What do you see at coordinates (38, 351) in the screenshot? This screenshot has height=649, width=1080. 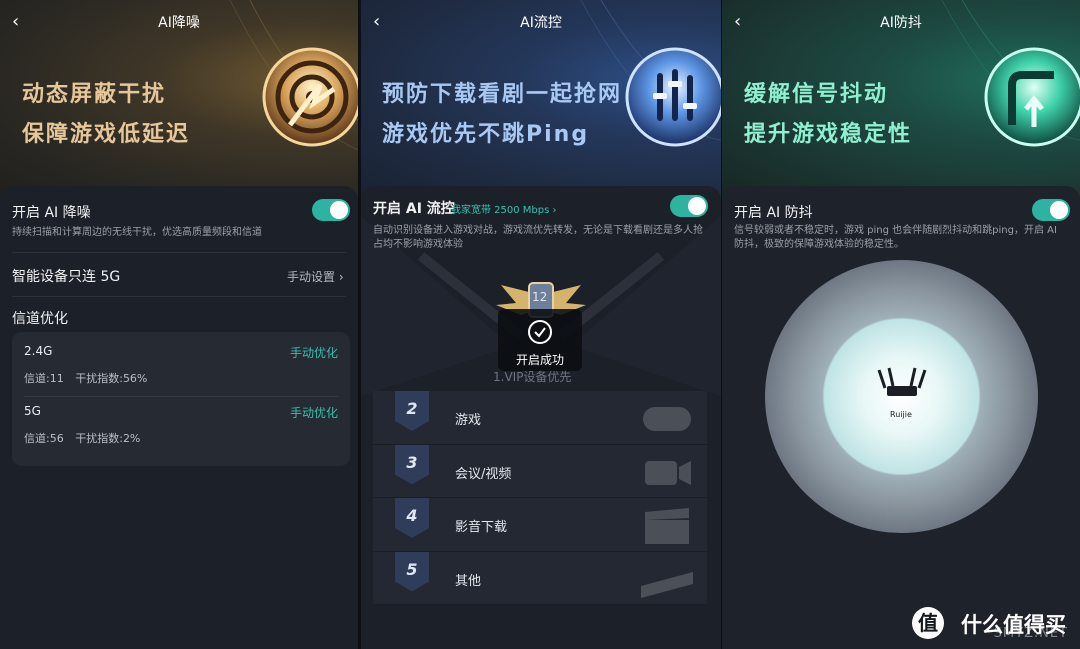 I see `band-name: 2.4G` at bounding box center [38, 351].